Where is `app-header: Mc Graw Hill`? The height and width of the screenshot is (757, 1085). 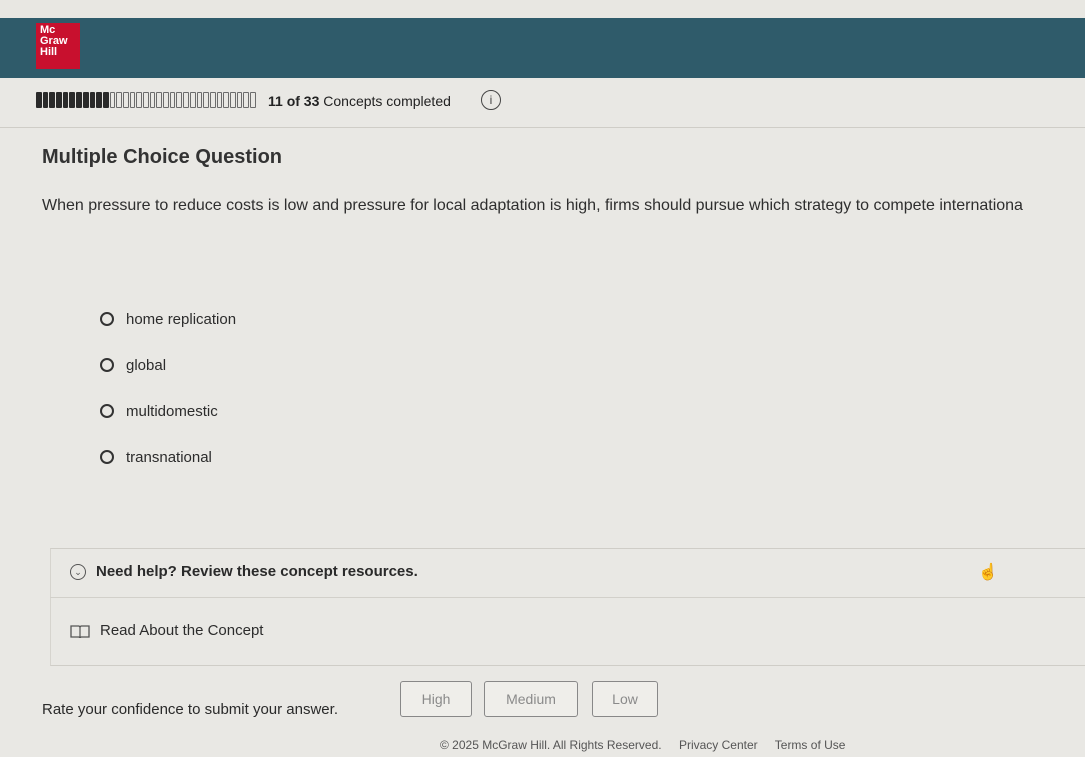
app-header: Mc Graw Hill is located at coordinates (542, 48).